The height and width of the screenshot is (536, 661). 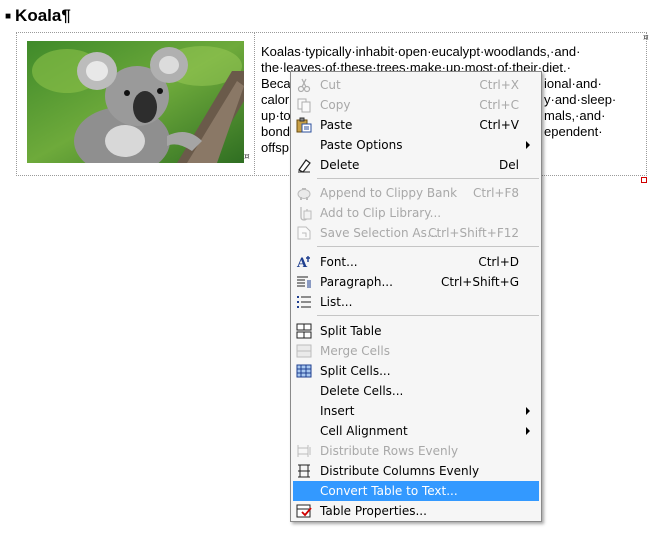 What do you see at coordinates (43, 15) in the screenshot?
I see `heading-text: Koala¶` at bounding box center [43, 15].